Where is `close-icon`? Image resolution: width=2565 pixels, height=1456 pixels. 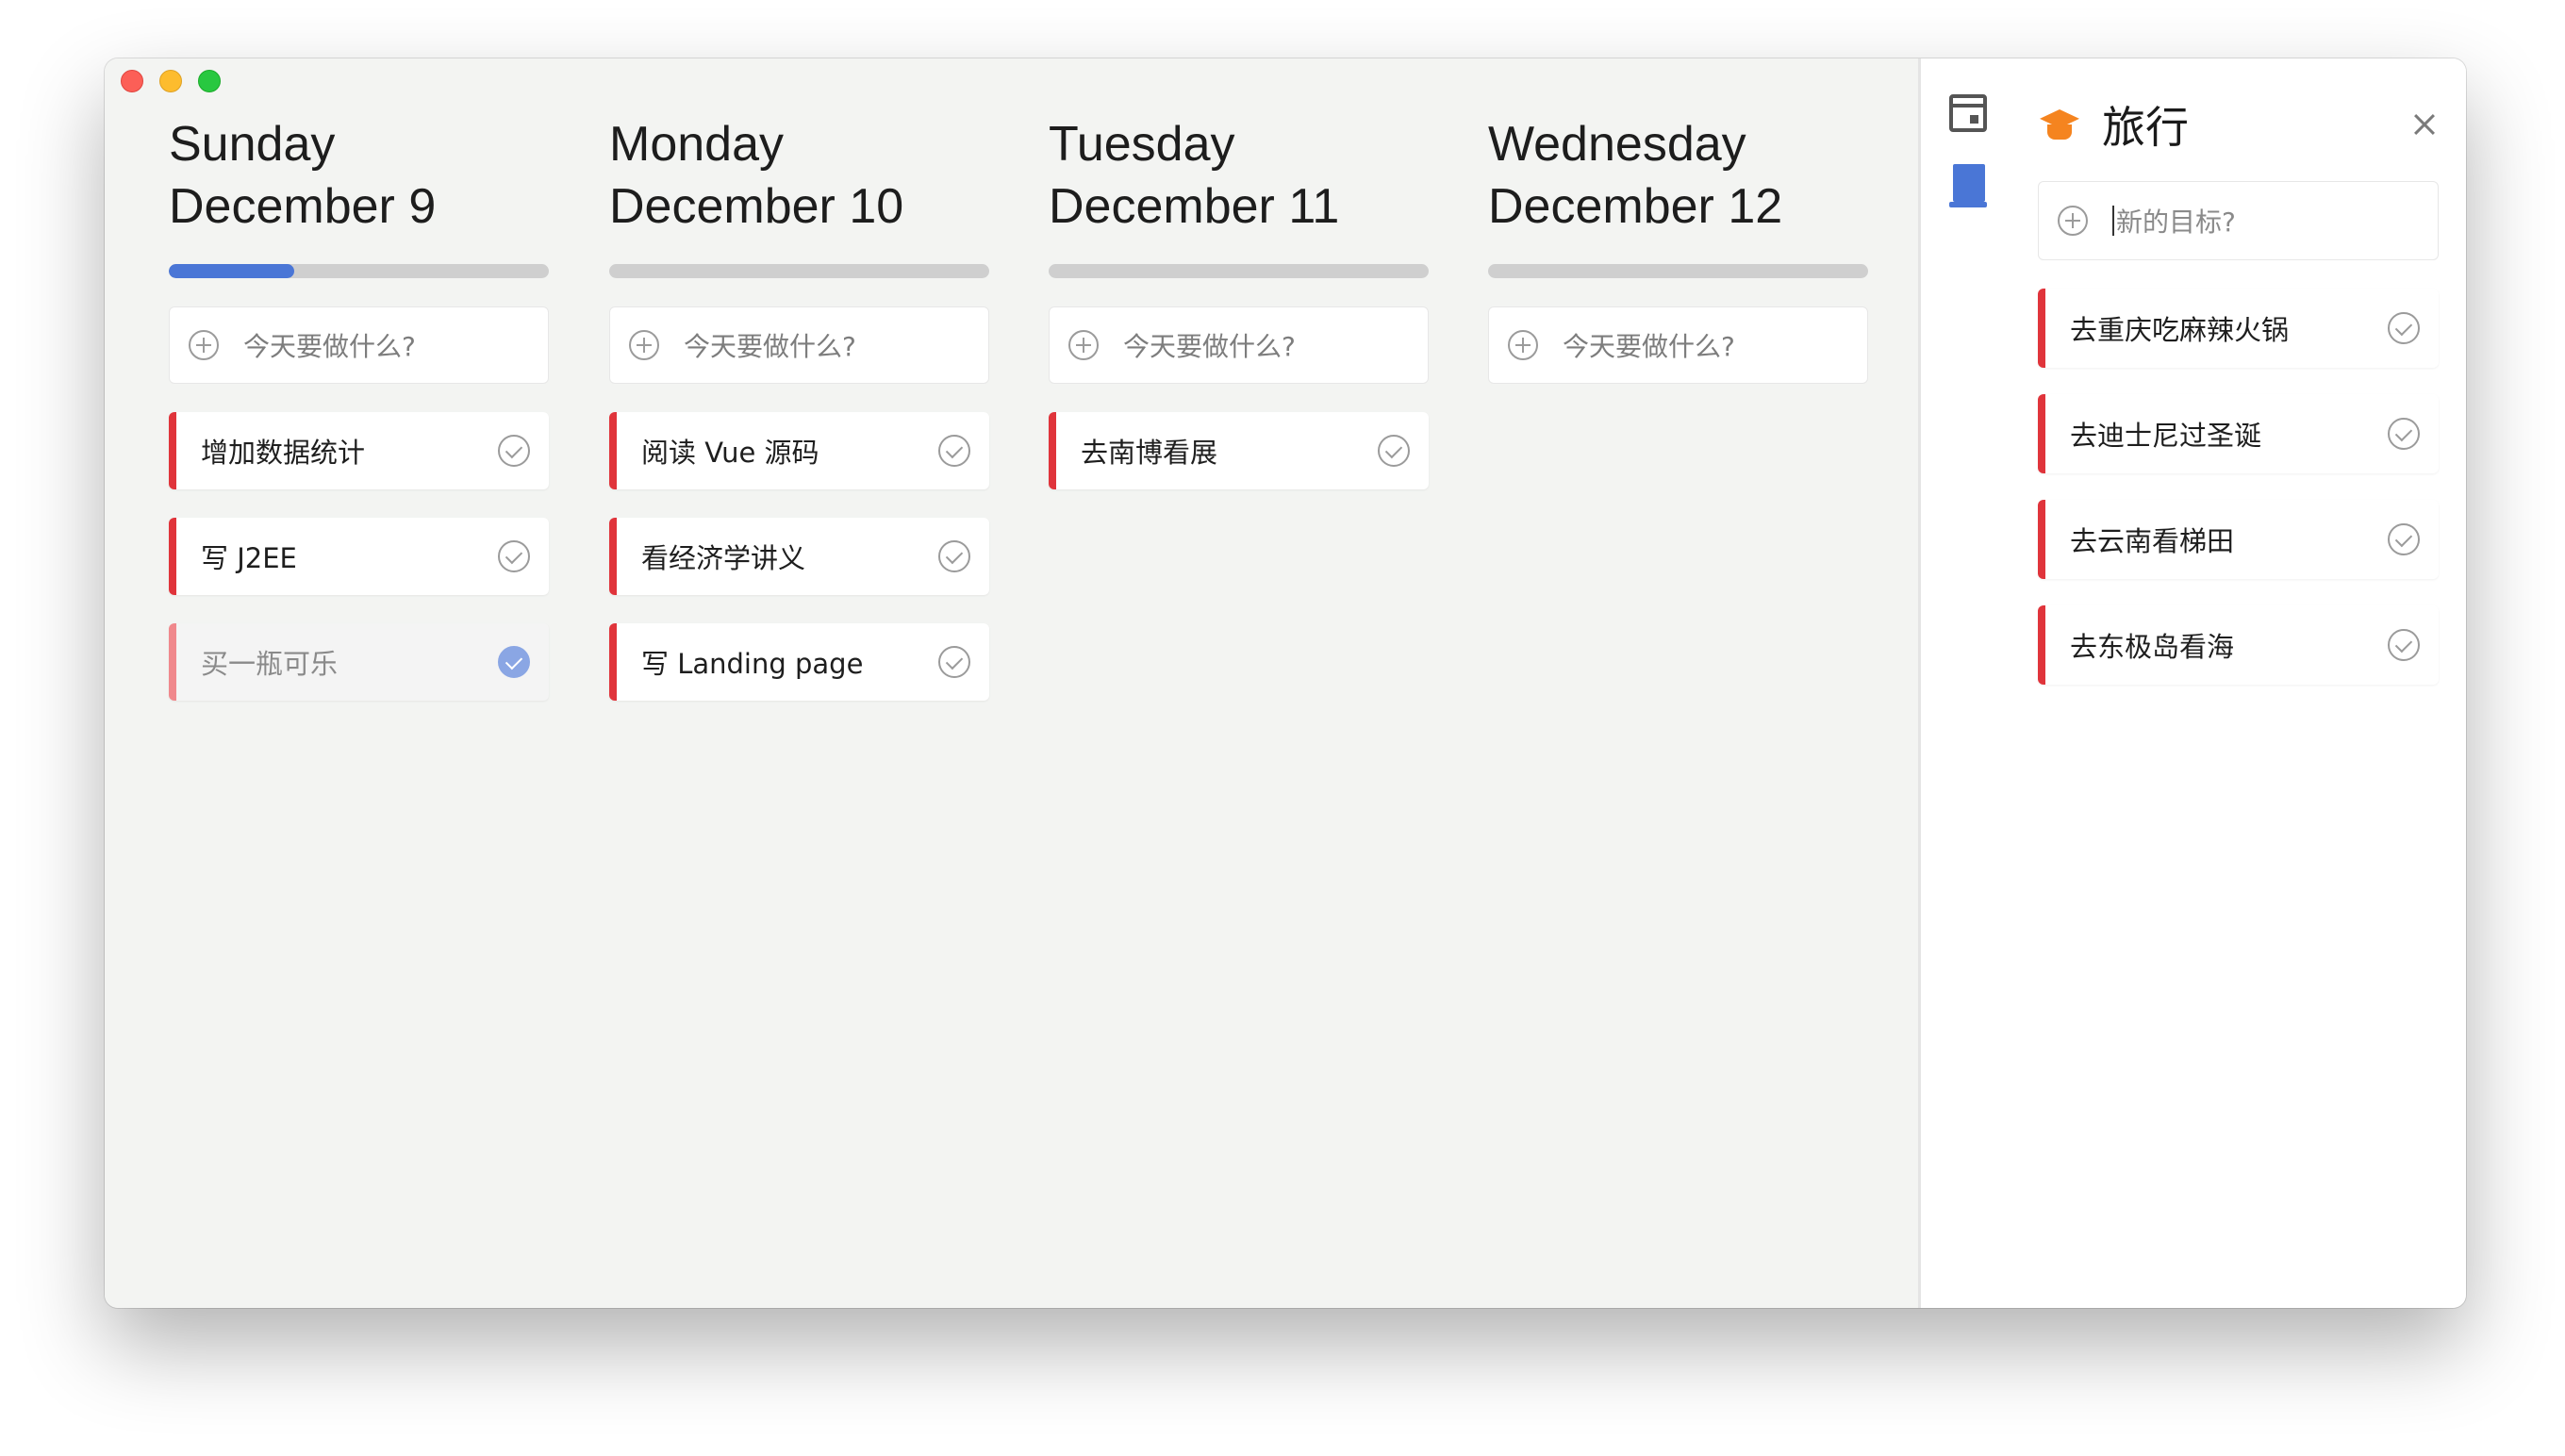 close-icon is located at coordinates (2424, 125).